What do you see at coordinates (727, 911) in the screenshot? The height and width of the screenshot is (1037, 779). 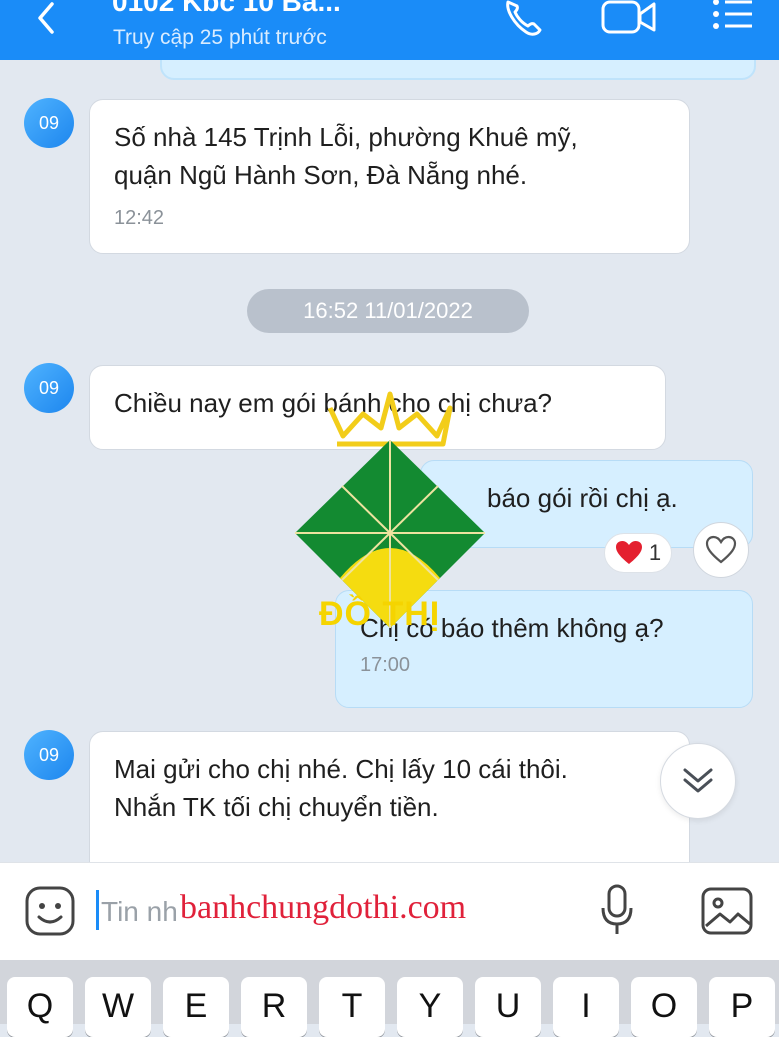 I see `image-icon` at bounding box center [727, 911].